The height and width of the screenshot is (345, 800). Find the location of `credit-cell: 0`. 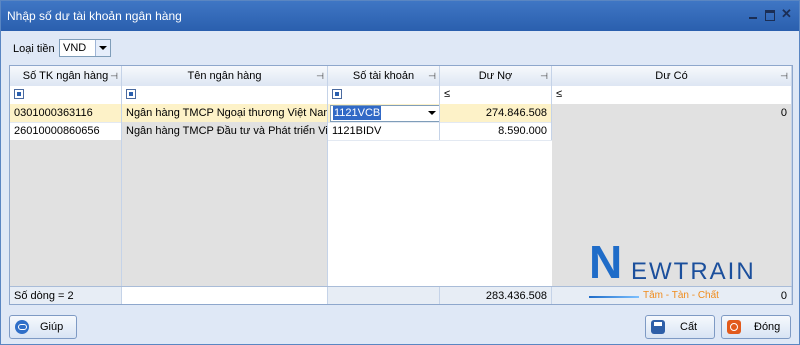

credit-cell: 0 is located at coordinates (672, 113).